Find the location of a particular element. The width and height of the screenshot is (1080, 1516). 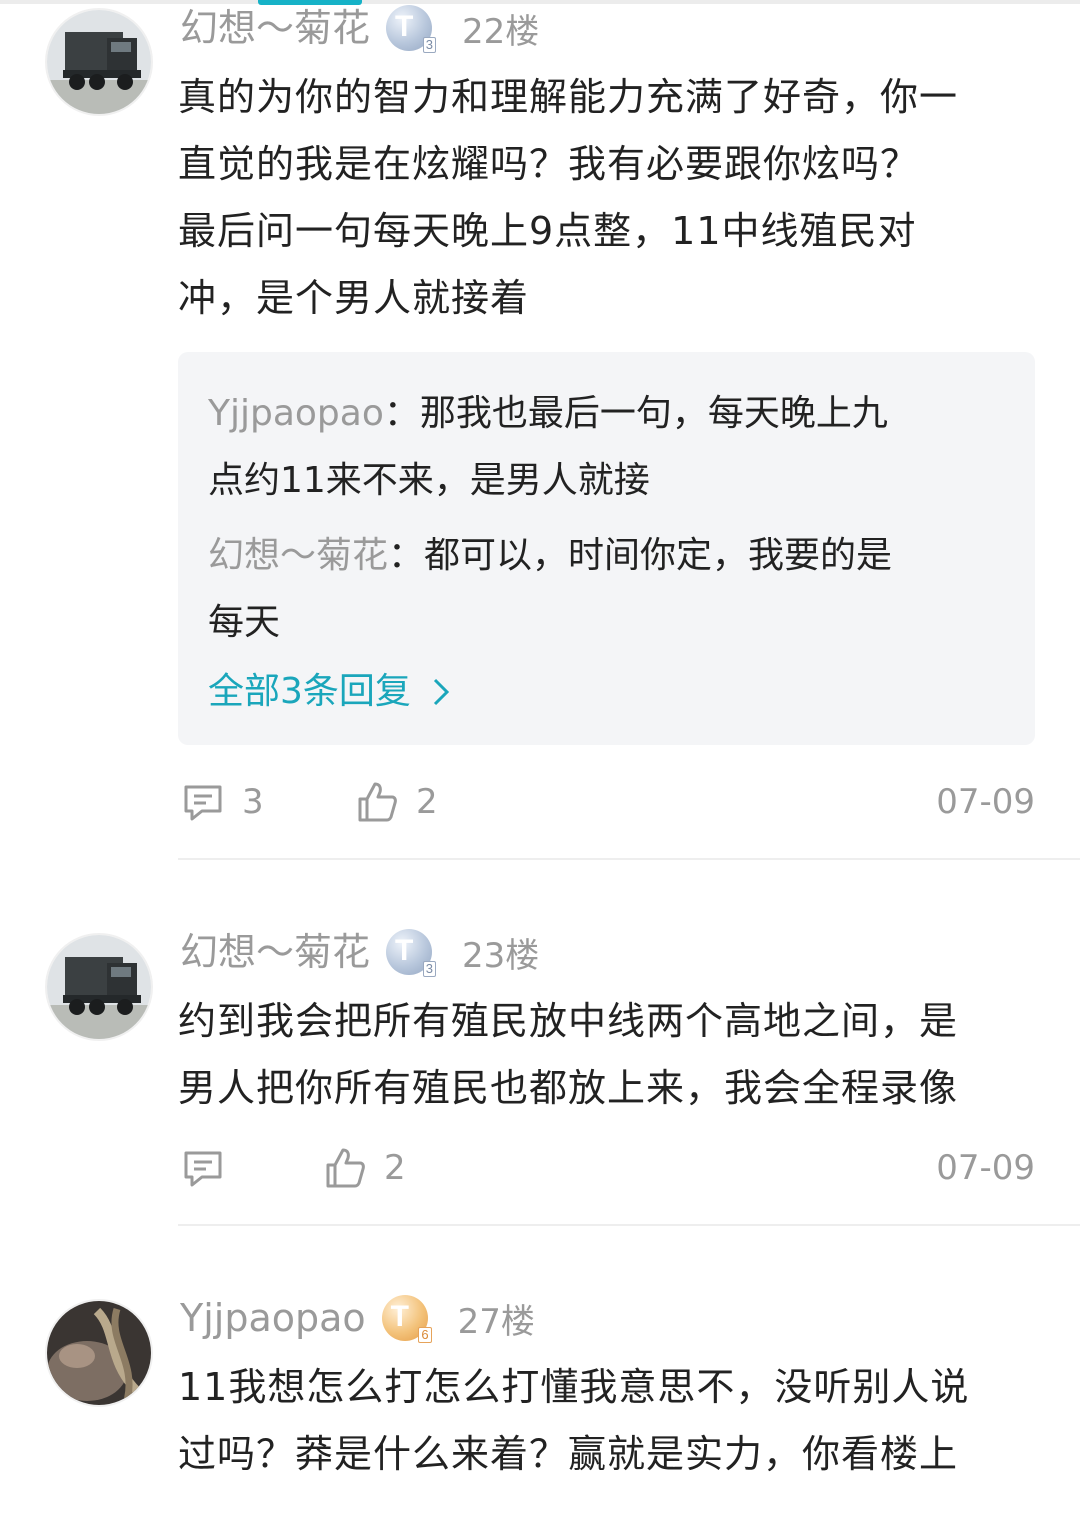

all-replies-link: 全部3条回复 is located at coordinates (330, 692).